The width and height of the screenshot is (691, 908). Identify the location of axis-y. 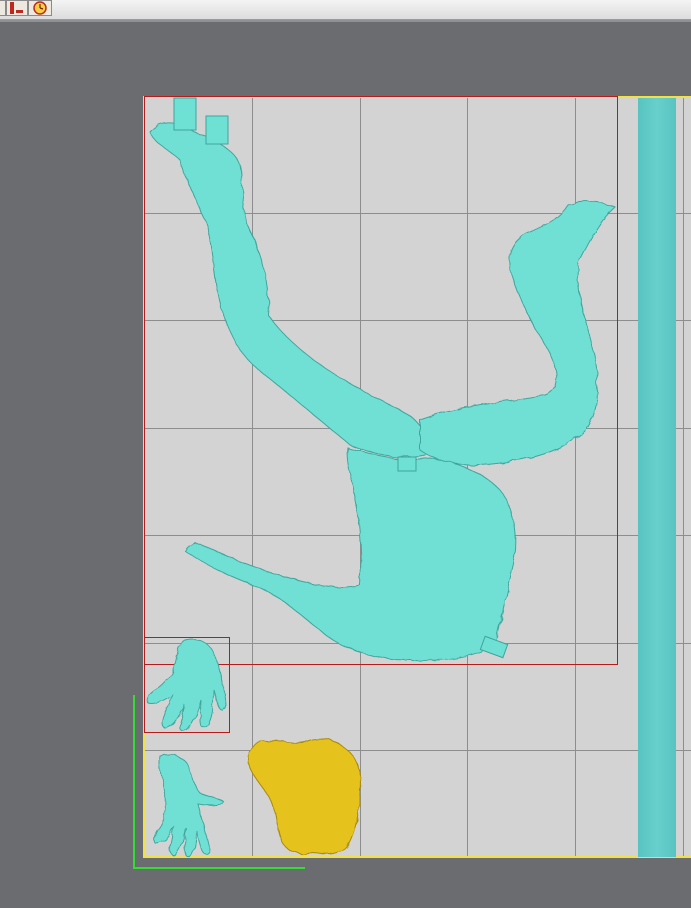
(134, 782).